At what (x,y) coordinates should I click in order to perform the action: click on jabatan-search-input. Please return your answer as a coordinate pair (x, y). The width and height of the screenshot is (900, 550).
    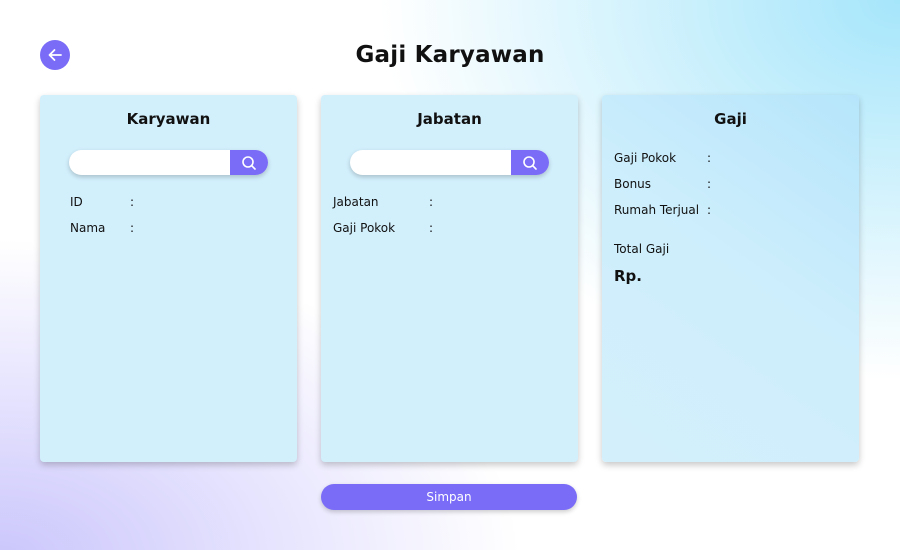
    Looking at the image, I should click on (430, 162).